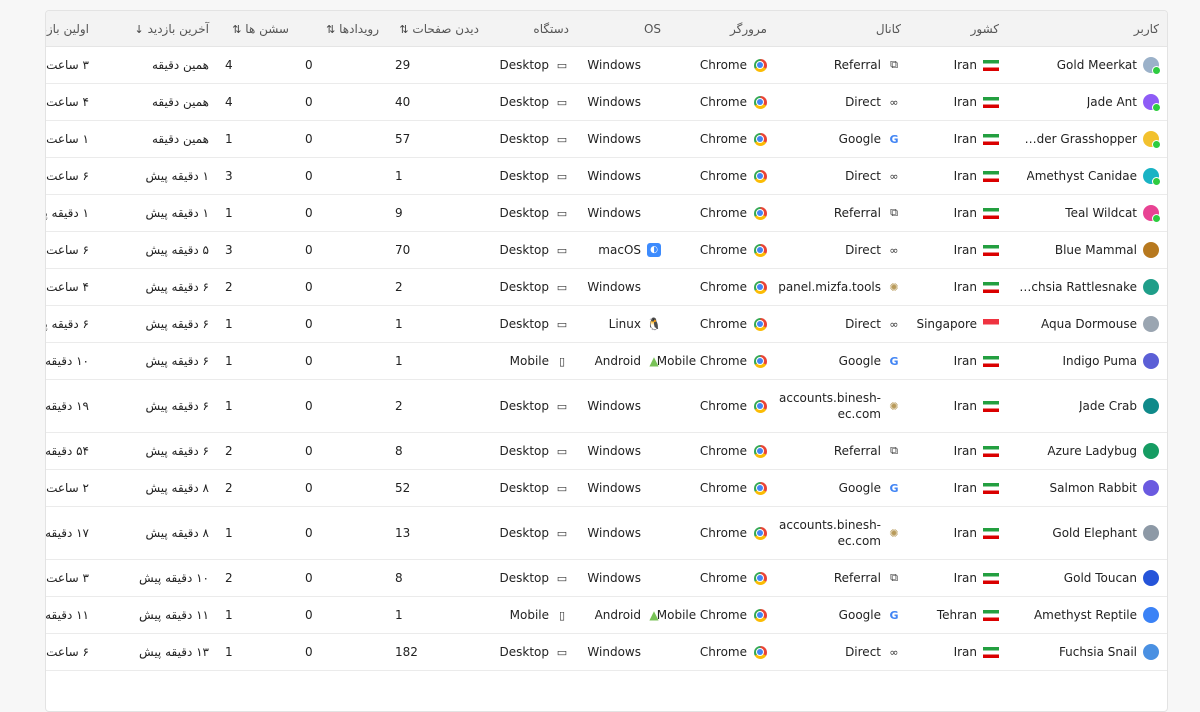 This screenshot has width=1200, height=712. What do you see at coordinates (1082, 176) in the screenshot?
I see `user-name: Amethyst Canidae` at bounding box center [1082, 176].